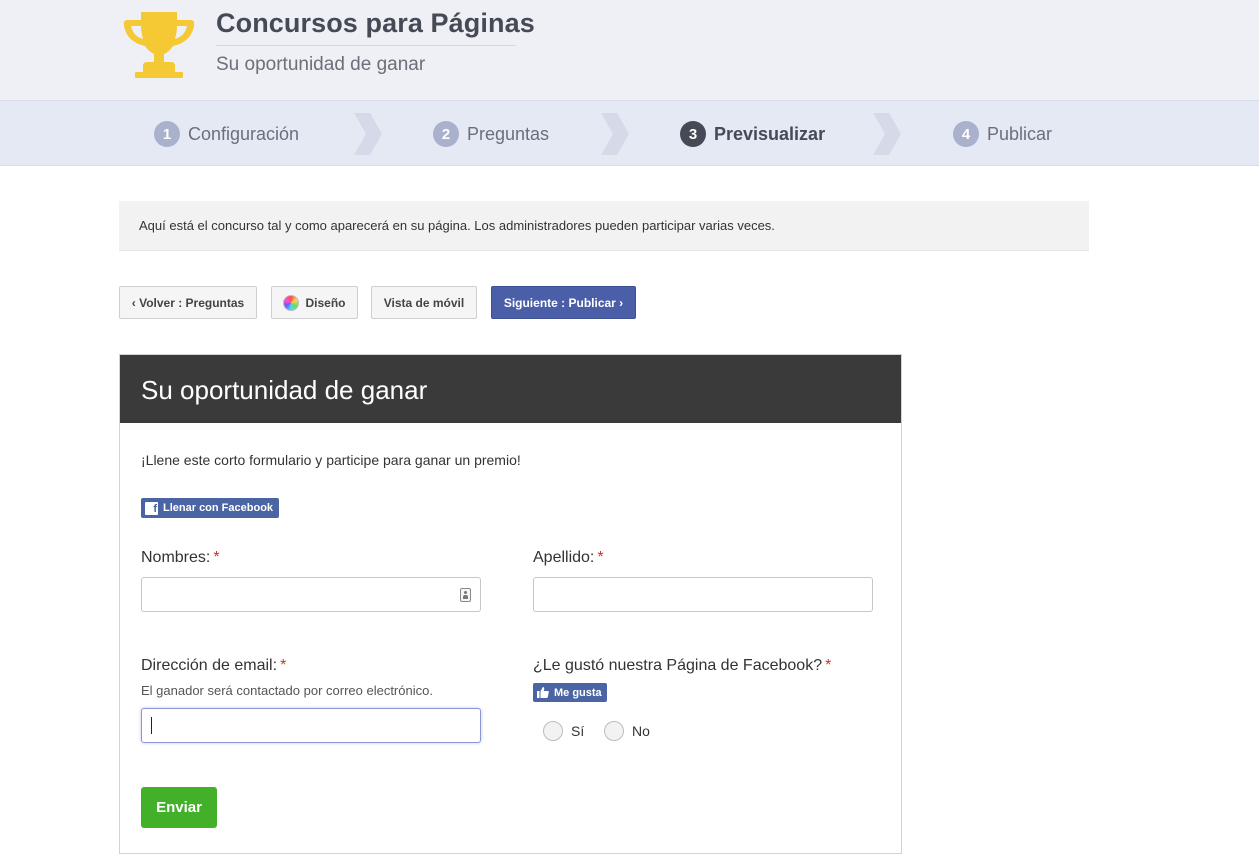  I want to click on design-button: Diseño, so click(314, 302).